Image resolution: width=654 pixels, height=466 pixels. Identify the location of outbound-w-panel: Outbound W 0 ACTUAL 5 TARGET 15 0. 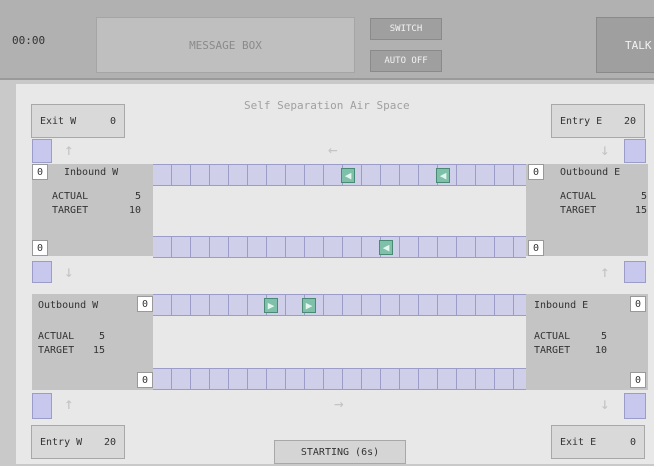
(92, 342).